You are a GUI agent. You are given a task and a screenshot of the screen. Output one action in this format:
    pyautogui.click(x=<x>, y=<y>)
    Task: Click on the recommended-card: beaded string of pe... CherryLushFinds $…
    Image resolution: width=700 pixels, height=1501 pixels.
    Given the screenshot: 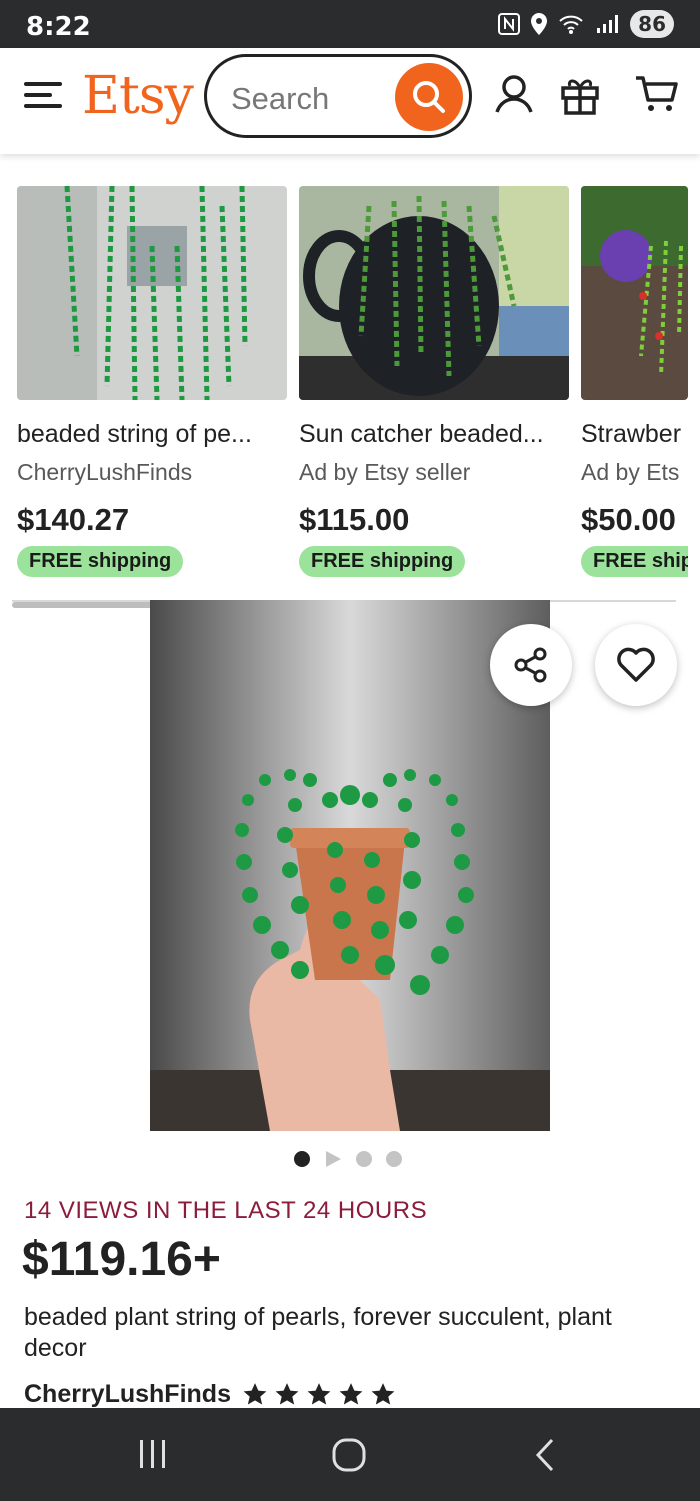 What is the action you would take?
    pyautogui.click(x=152, y=381)
    